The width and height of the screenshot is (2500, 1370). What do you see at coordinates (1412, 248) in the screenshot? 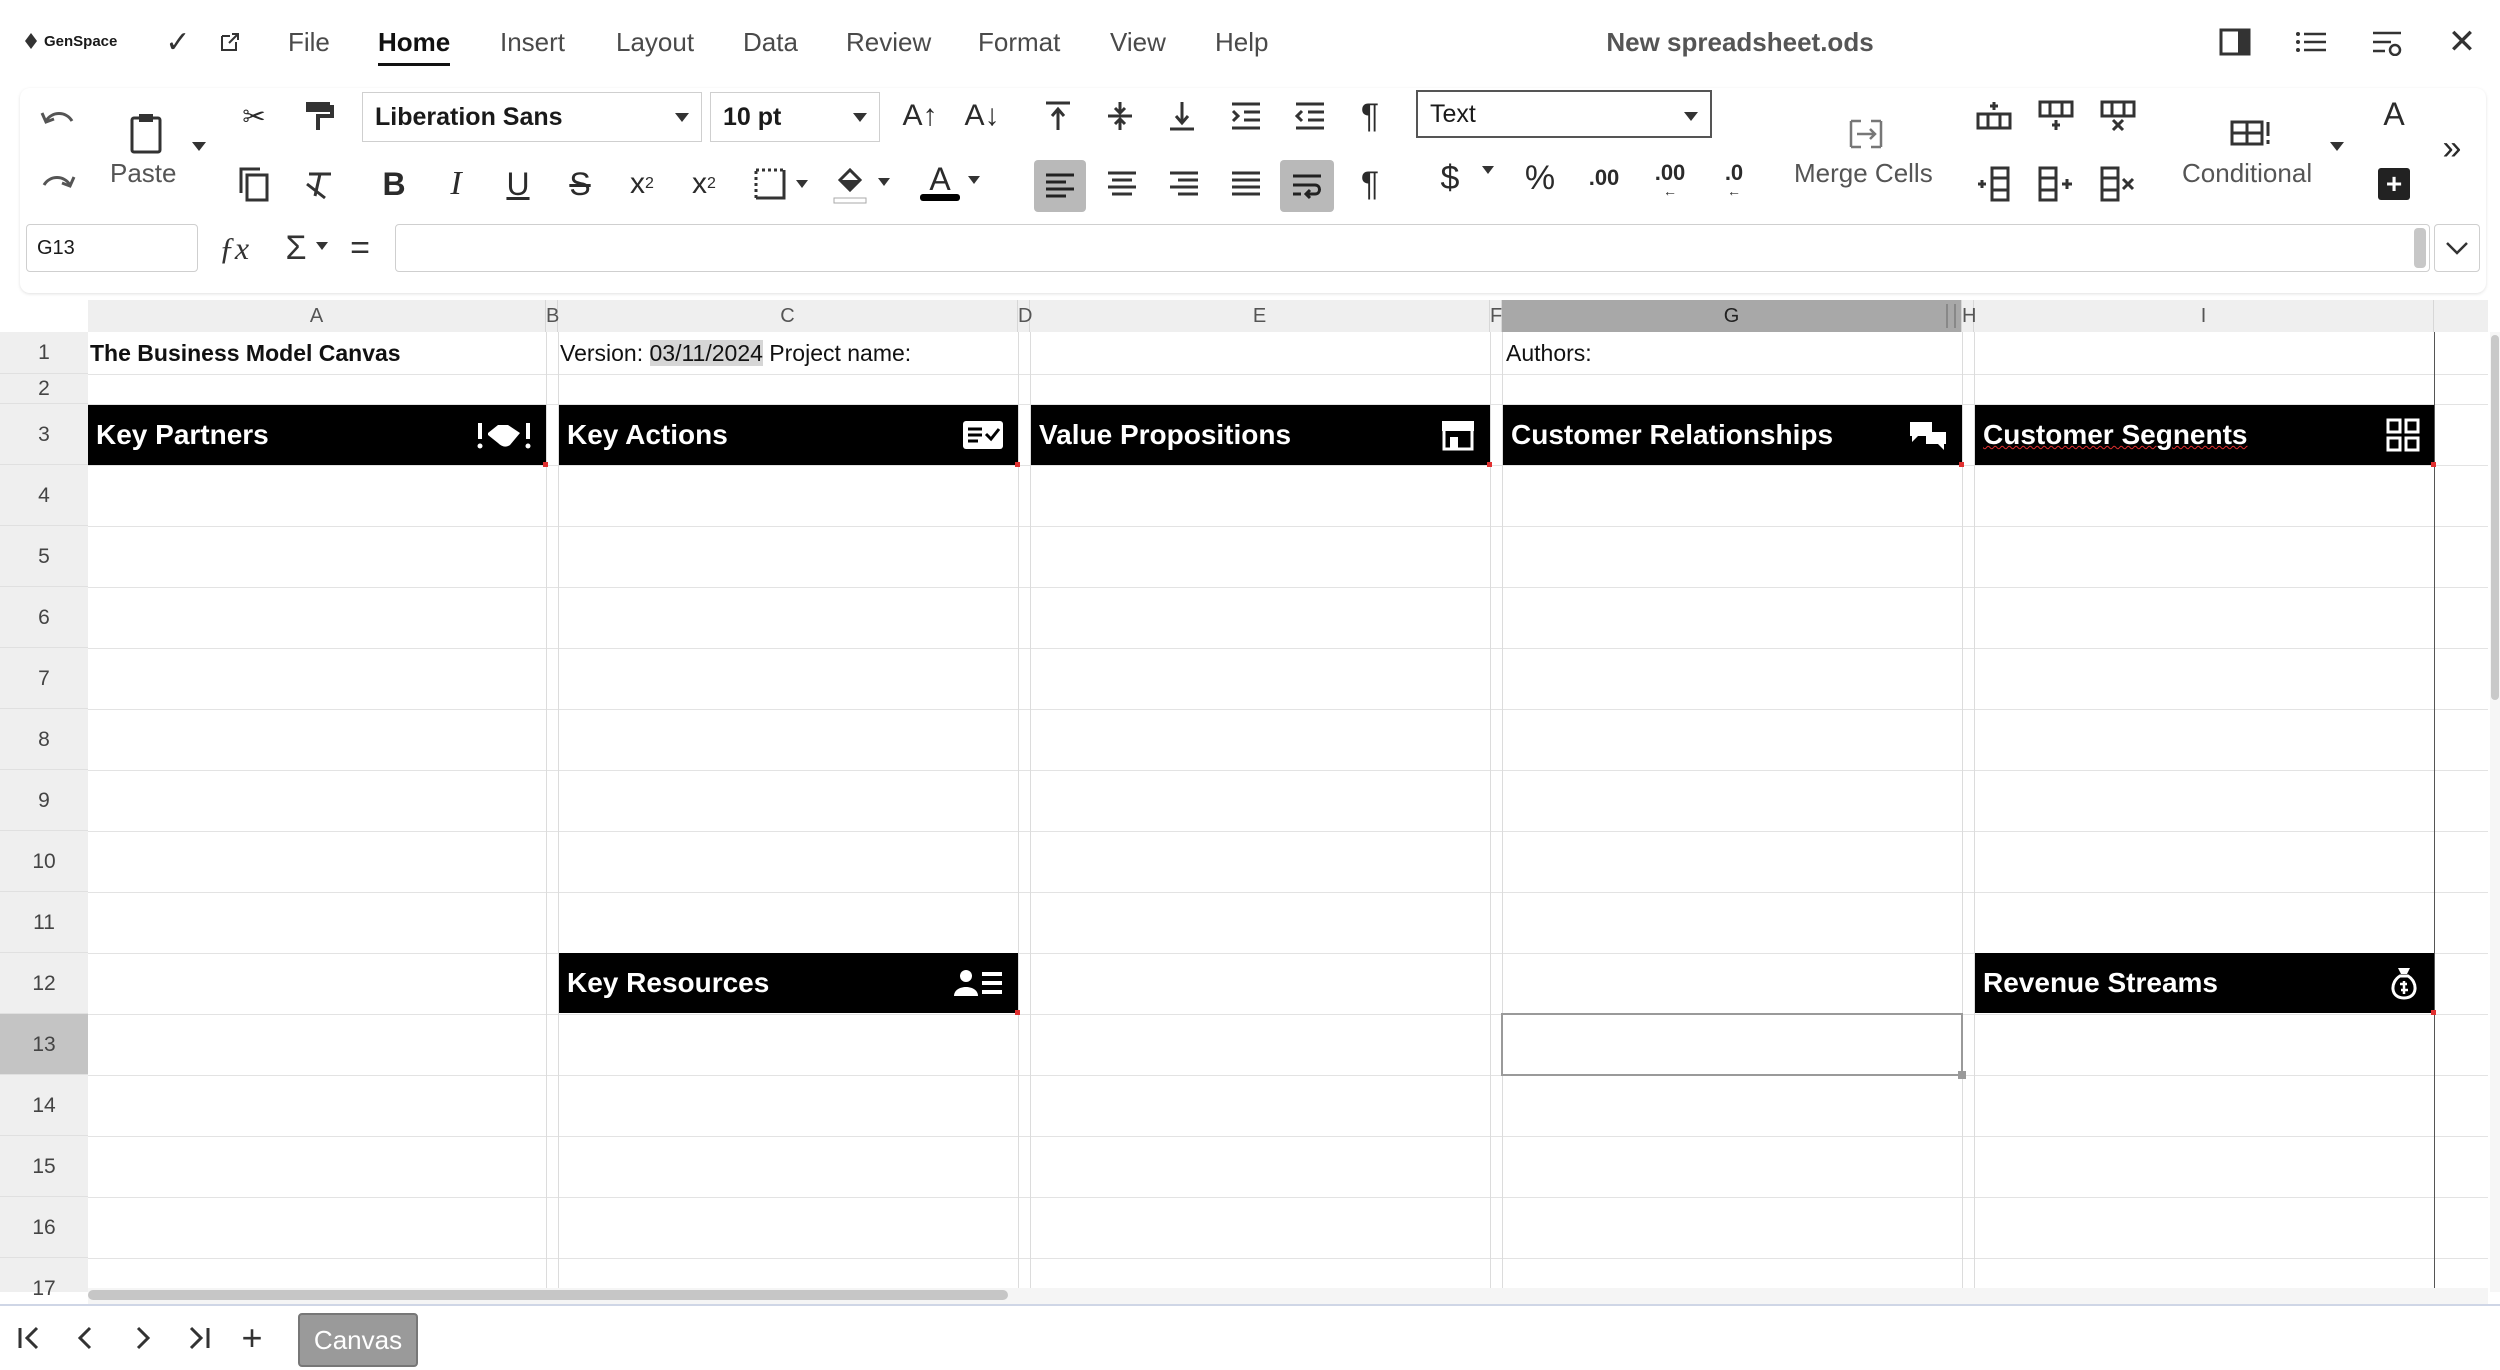
I see `formula-input` at bounding box center [1412, 248].